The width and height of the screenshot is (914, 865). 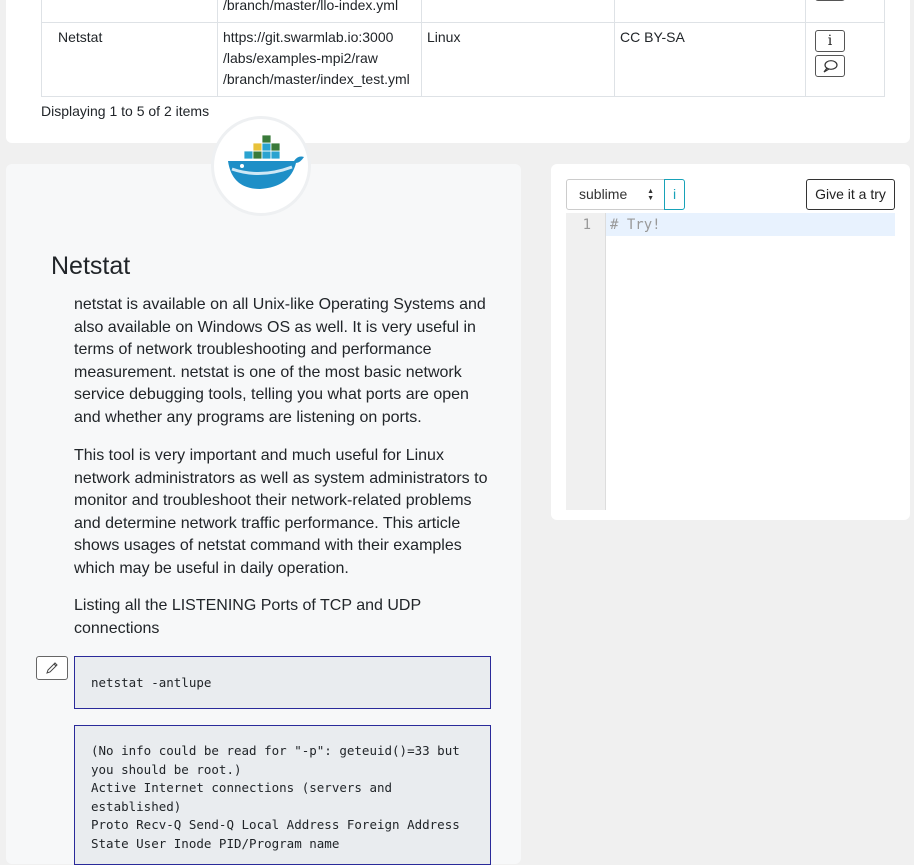 What do you see at coordinates (319, 37) in the screenshot?
I see `url-line: https://git.swarmlab.io:3000` at bounding box center [319, 37].